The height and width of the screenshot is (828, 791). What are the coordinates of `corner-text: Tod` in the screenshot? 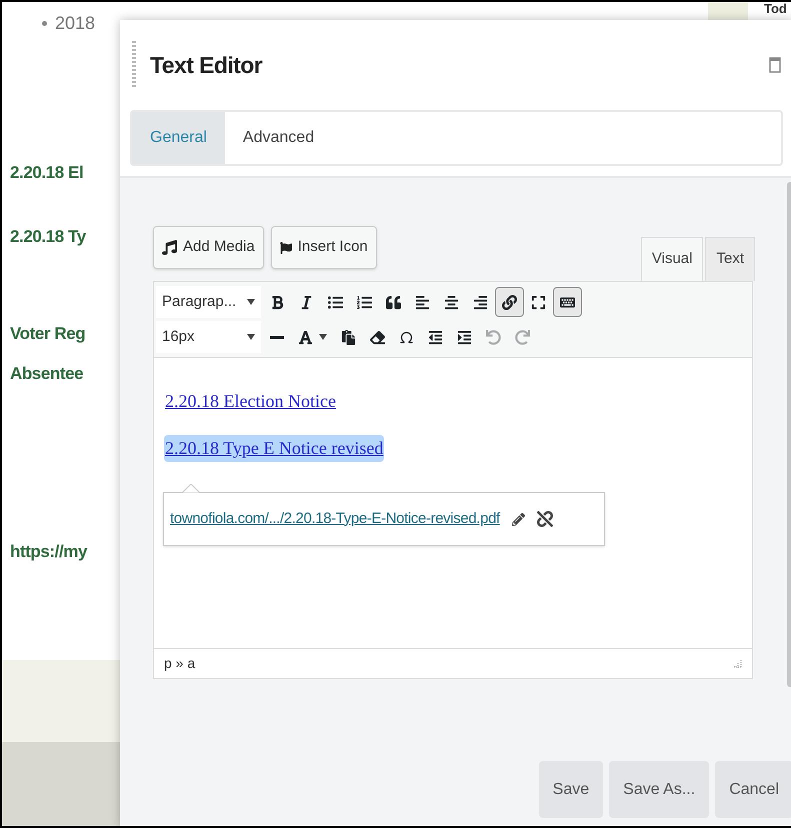 It's located at (775, 8).